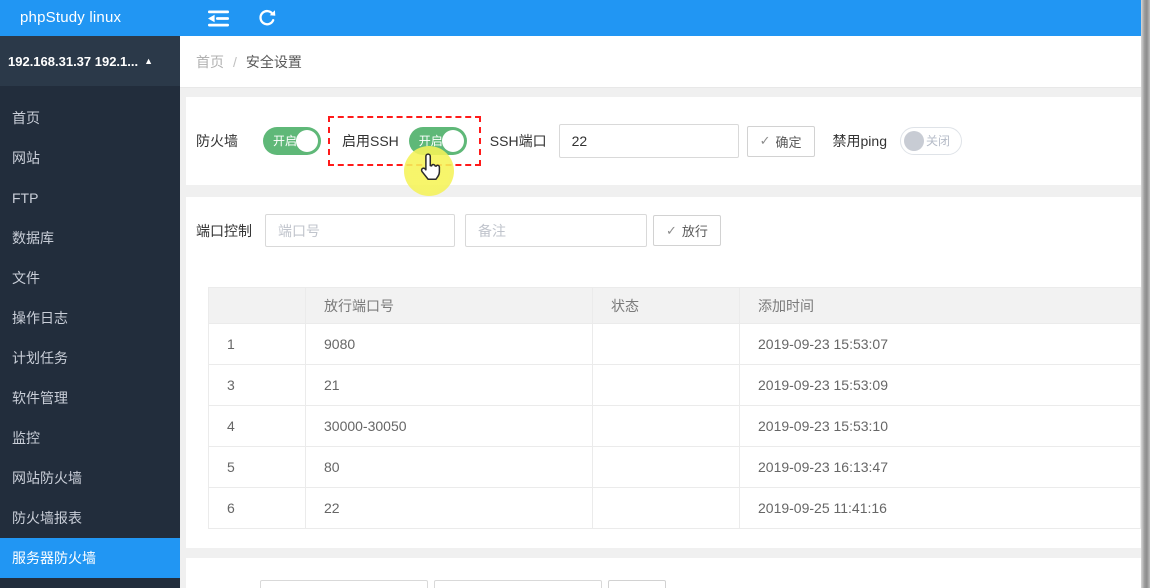  Describe the element at coordinates (257, 305) in the screenshot. I see `header-col-index` at that location.